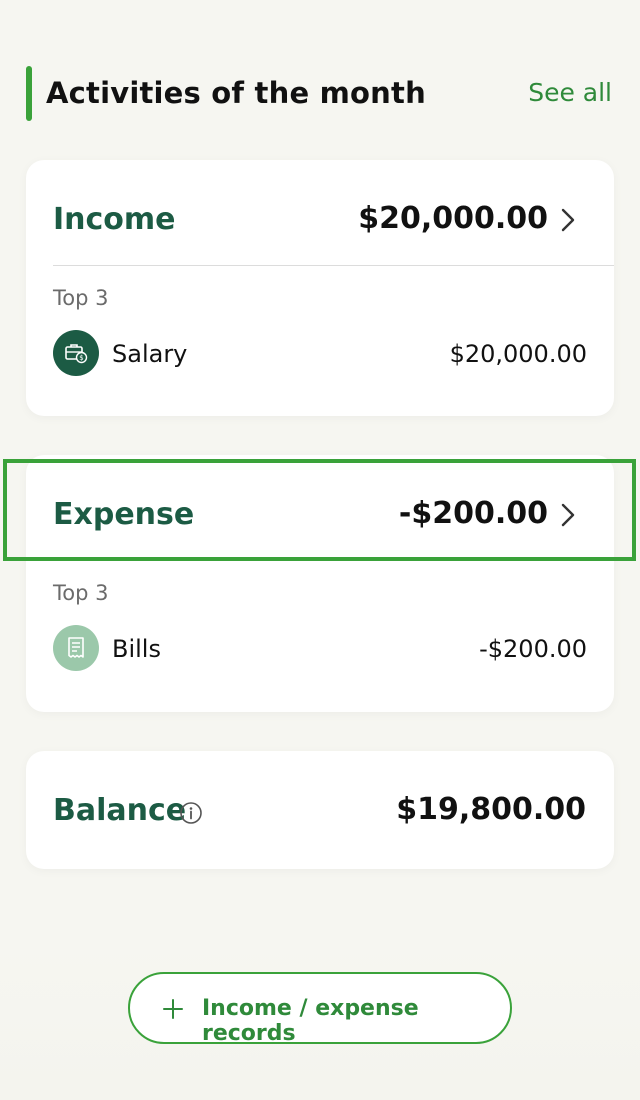 The image size is (640, 1100). What do you see at coordinates (124, 514) in the screenshot?
I see `expense-label: Expense` at bounding box center [124, 514].